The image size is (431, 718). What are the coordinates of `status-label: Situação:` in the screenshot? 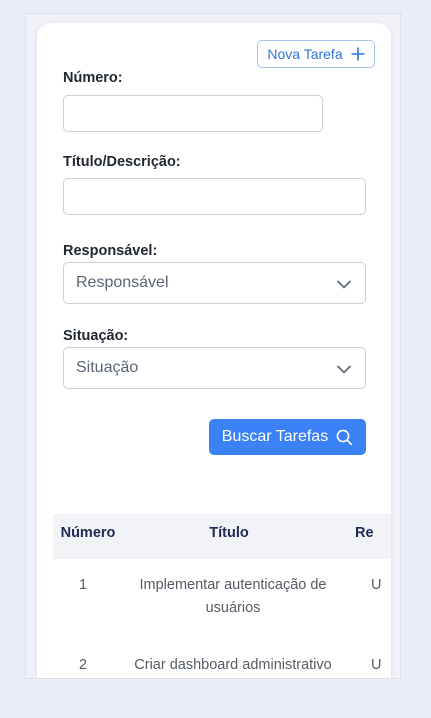 It's located at (96, 336).